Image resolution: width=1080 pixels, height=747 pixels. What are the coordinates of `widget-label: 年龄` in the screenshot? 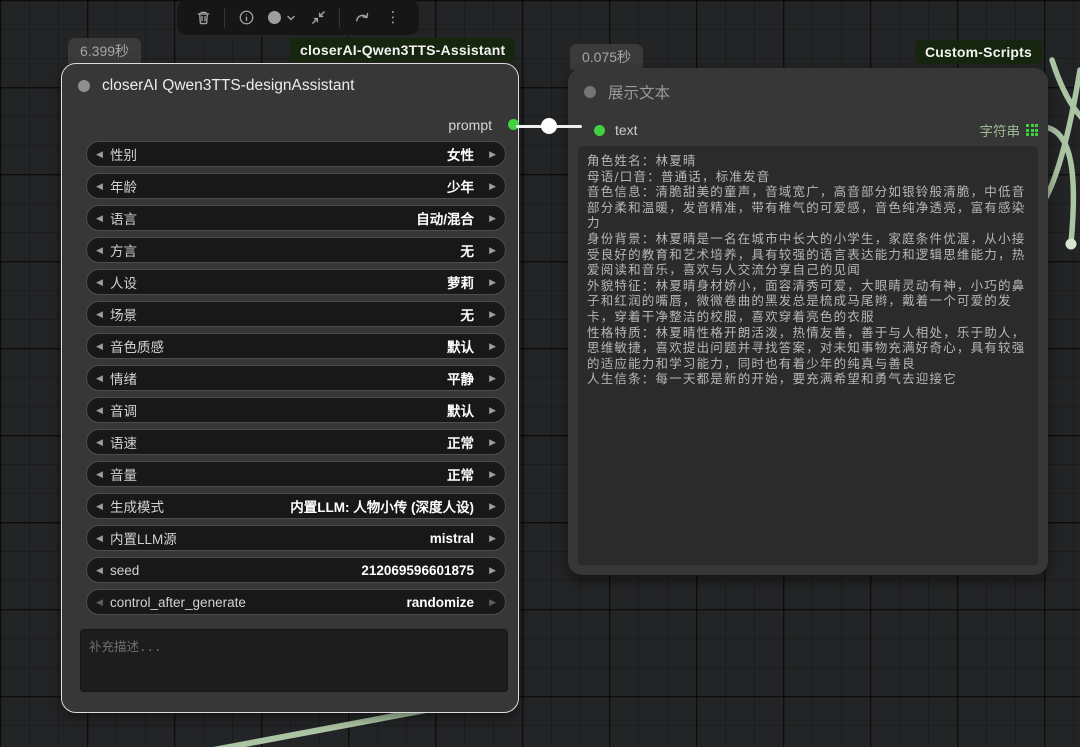 It's located at (123, 187).